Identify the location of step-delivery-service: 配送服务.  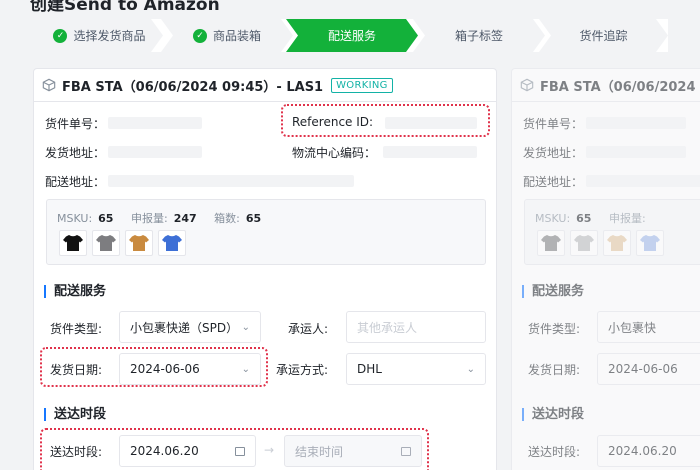
(352, 35).